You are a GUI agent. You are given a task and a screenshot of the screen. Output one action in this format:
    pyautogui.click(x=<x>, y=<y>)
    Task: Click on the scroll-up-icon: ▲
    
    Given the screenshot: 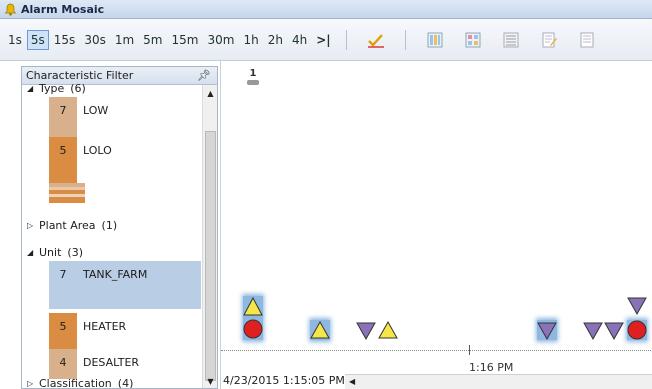 What is the action you would take?
    pyautogui.click(x=210, y=93)
    